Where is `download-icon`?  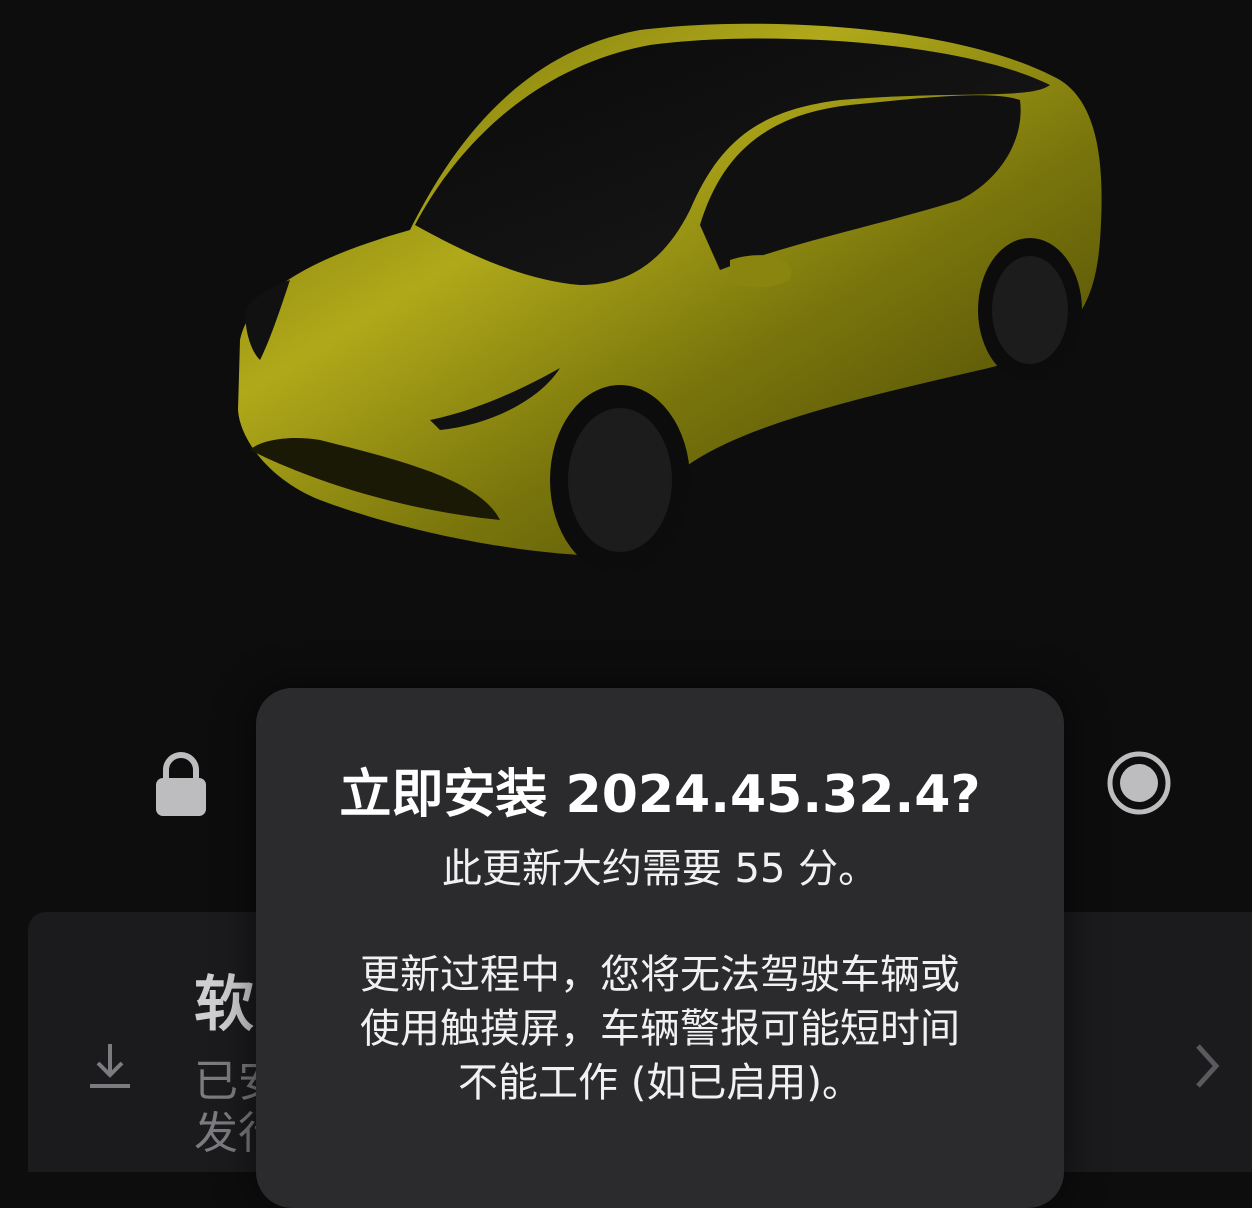 download-icon is located at coordinates (110, 1066).